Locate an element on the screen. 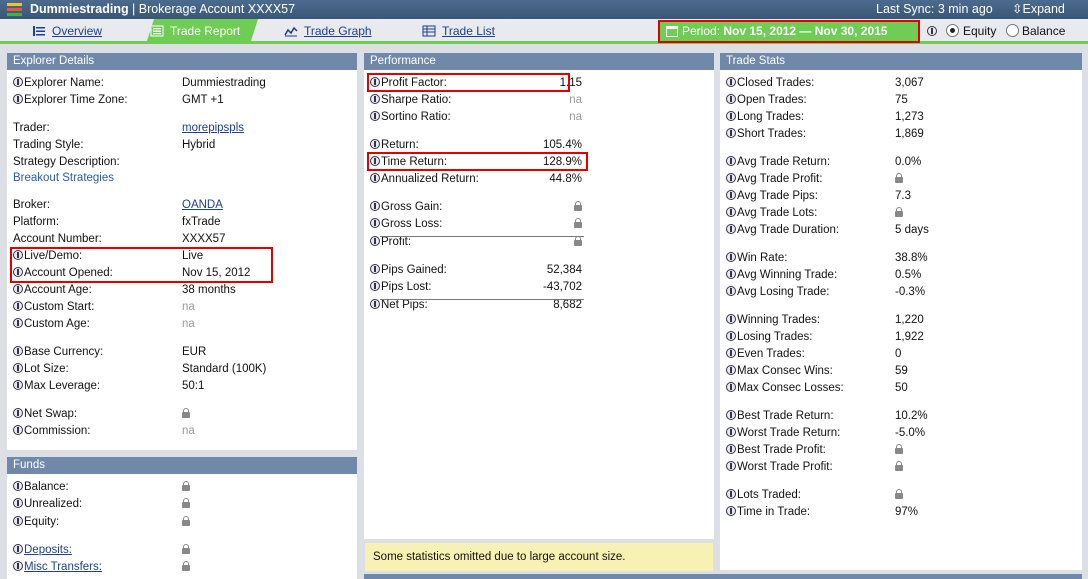 The image size is (1088, 579). stat-value: OANDA is located at coordinates (202, 205).